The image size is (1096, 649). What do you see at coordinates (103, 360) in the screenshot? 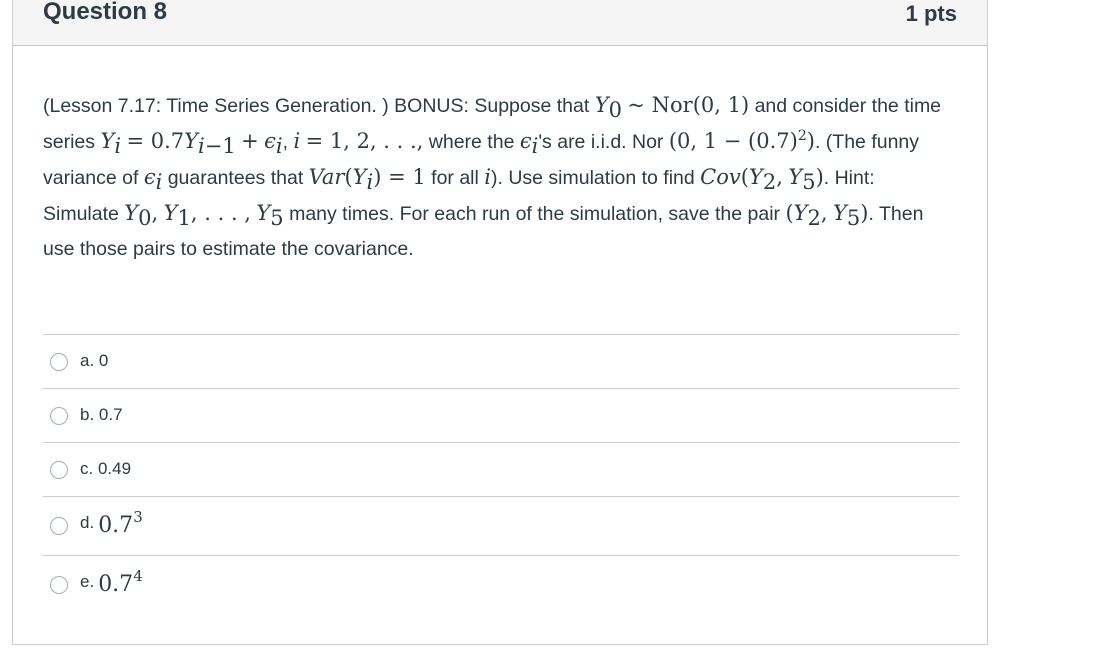
I see `answer-a-text: 0` at bounding box center [103, 360].